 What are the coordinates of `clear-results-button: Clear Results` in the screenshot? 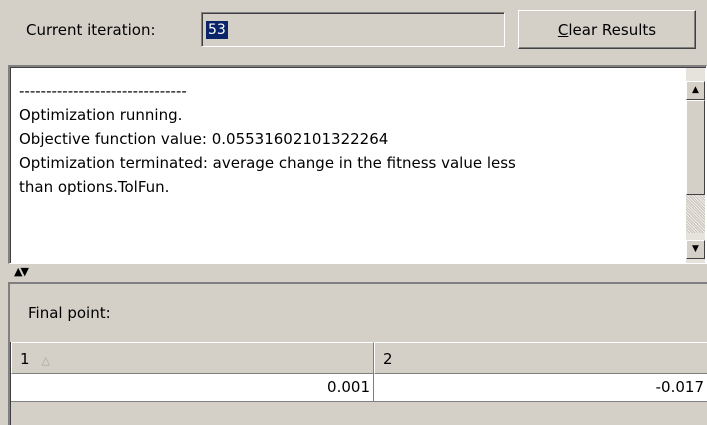 It's located at (607, 29).